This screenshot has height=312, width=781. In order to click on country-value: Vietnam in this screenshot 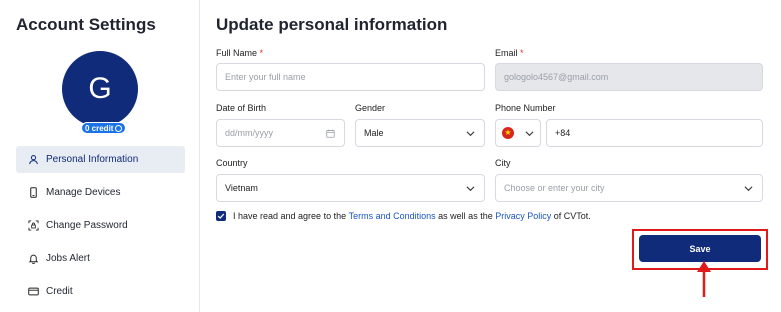, I will do `click(241, 188)`.